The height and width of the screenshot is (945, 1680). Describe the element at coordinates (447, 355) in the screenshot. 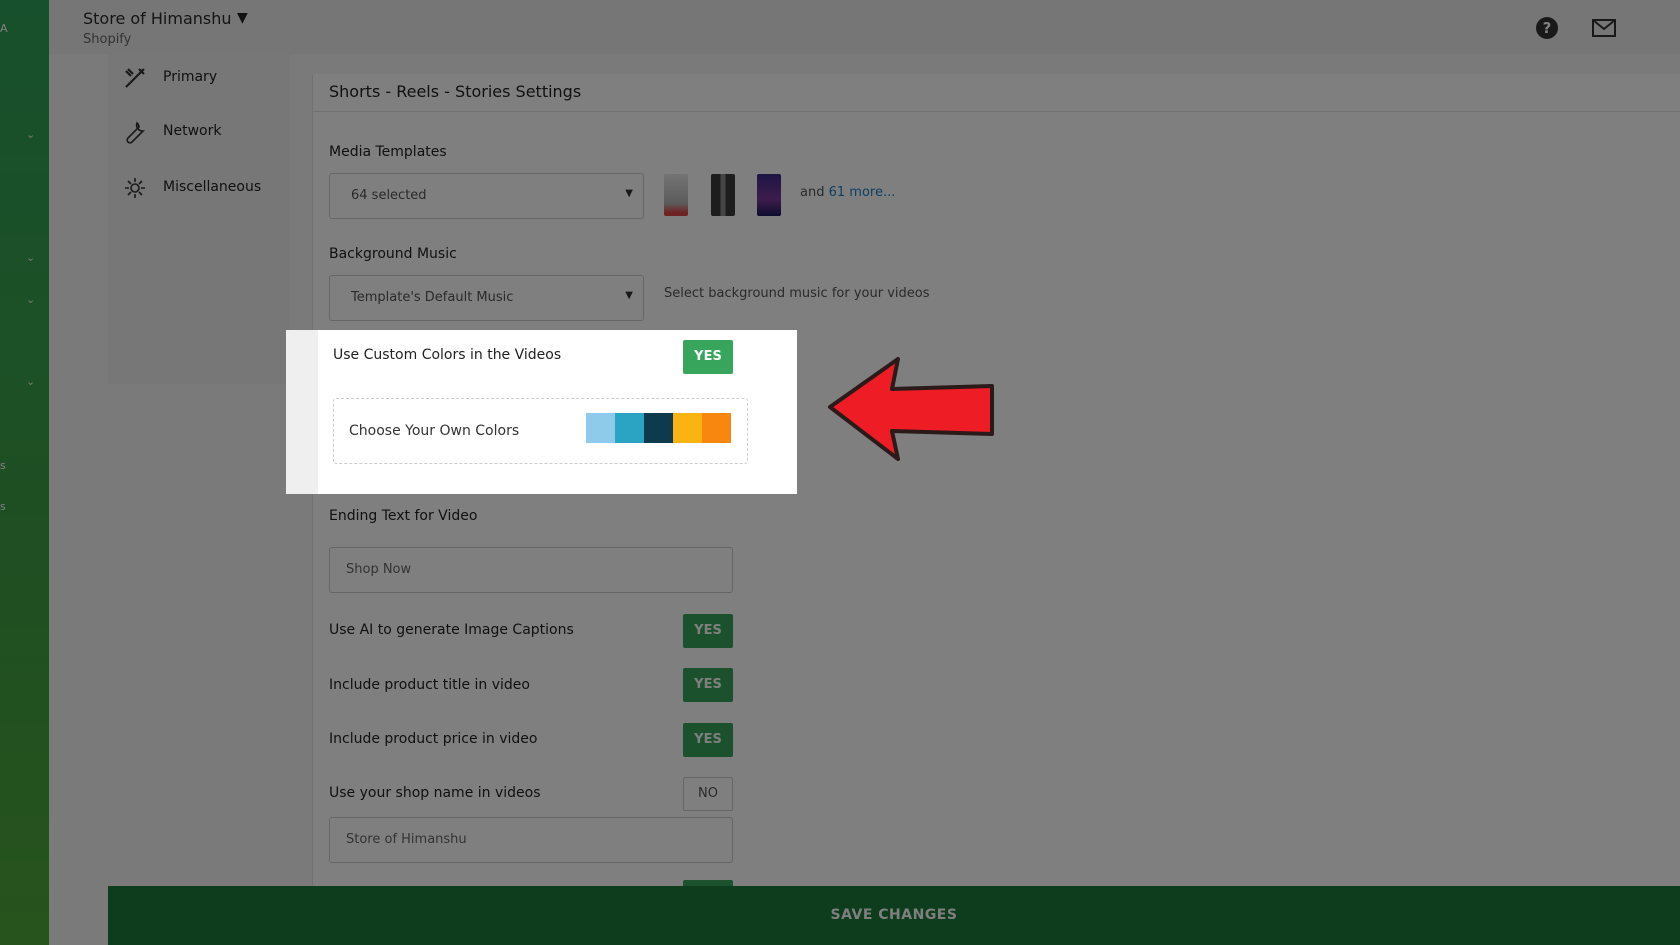

I see `custom-colors-label: Use Custom Colors in the Videos` at that location.